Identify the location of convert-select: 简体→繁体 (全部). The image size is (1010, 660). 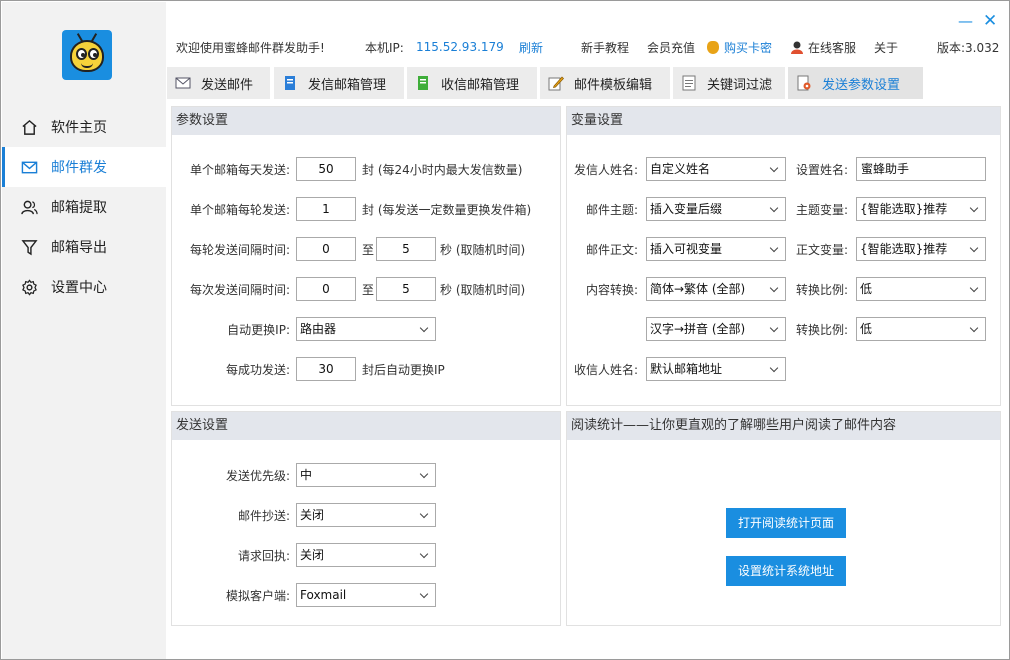
(716, 289).